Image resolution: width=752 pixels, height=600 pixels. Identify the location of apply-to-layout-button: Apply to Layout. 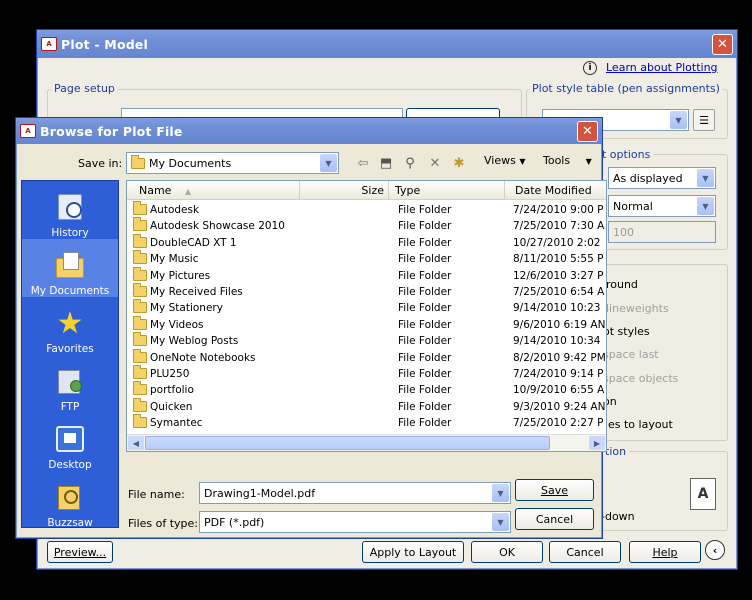
(413, 552).